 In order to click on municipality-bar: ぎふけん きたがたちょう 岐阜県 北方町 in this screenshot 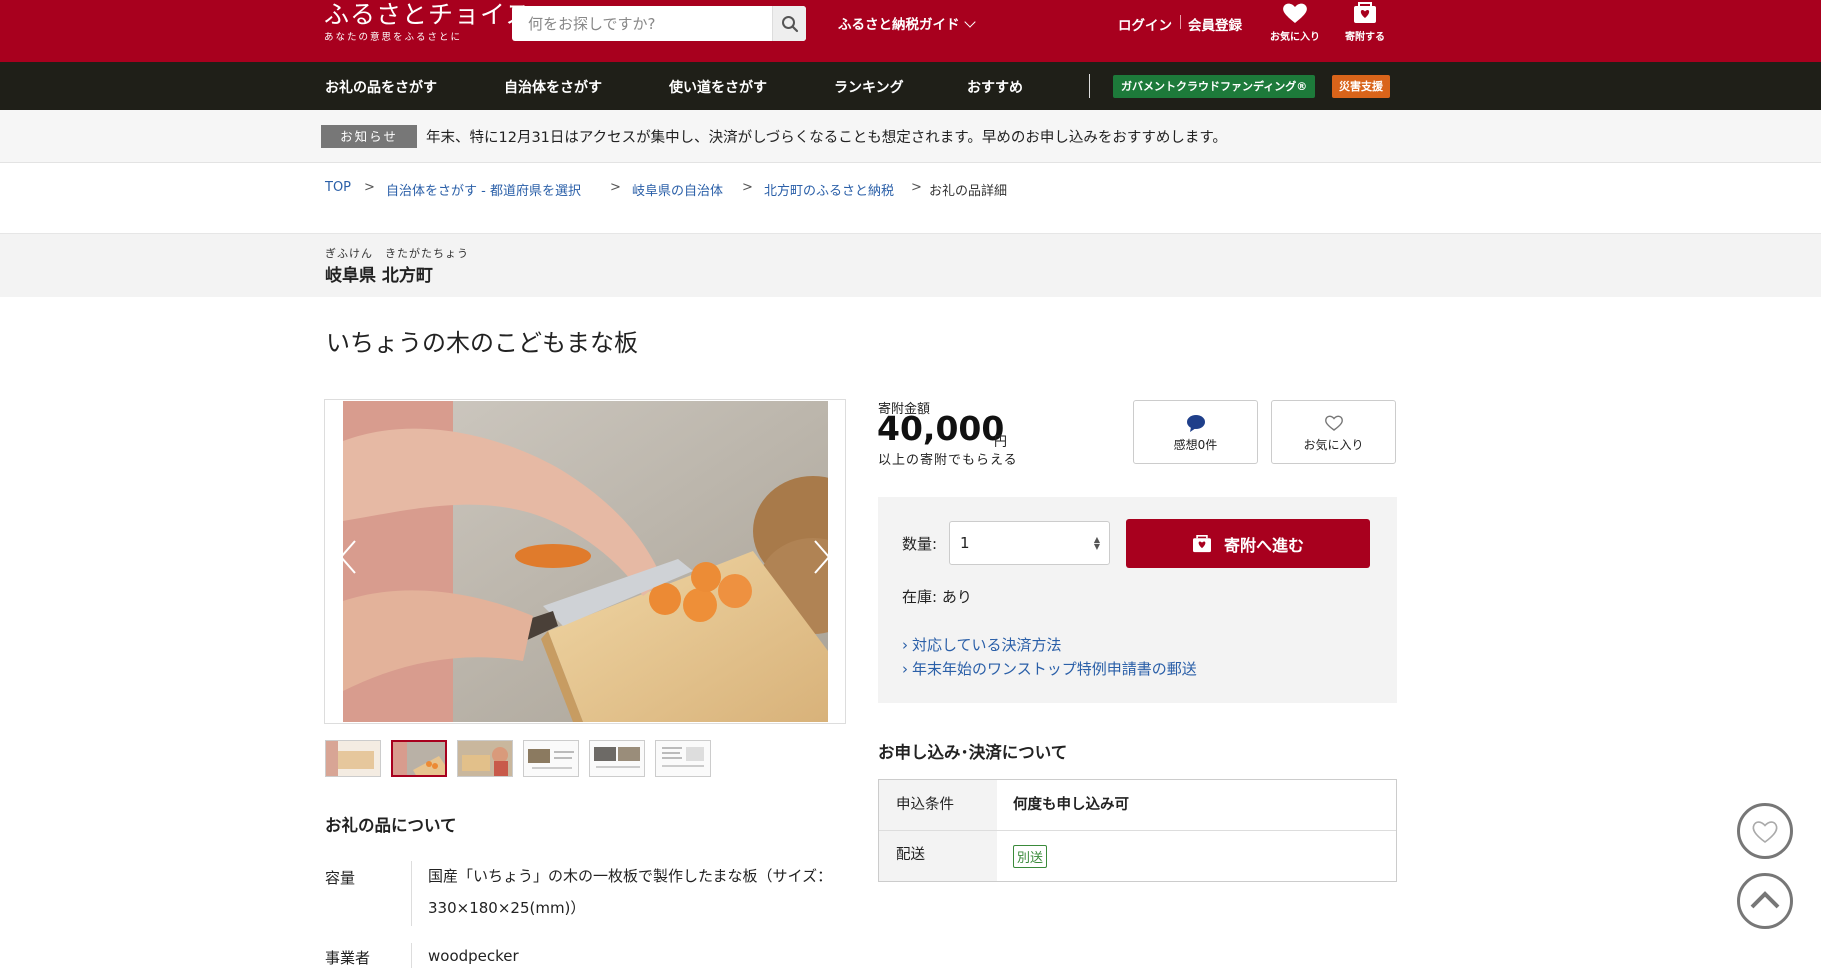, I will do `click(910, 265)`.